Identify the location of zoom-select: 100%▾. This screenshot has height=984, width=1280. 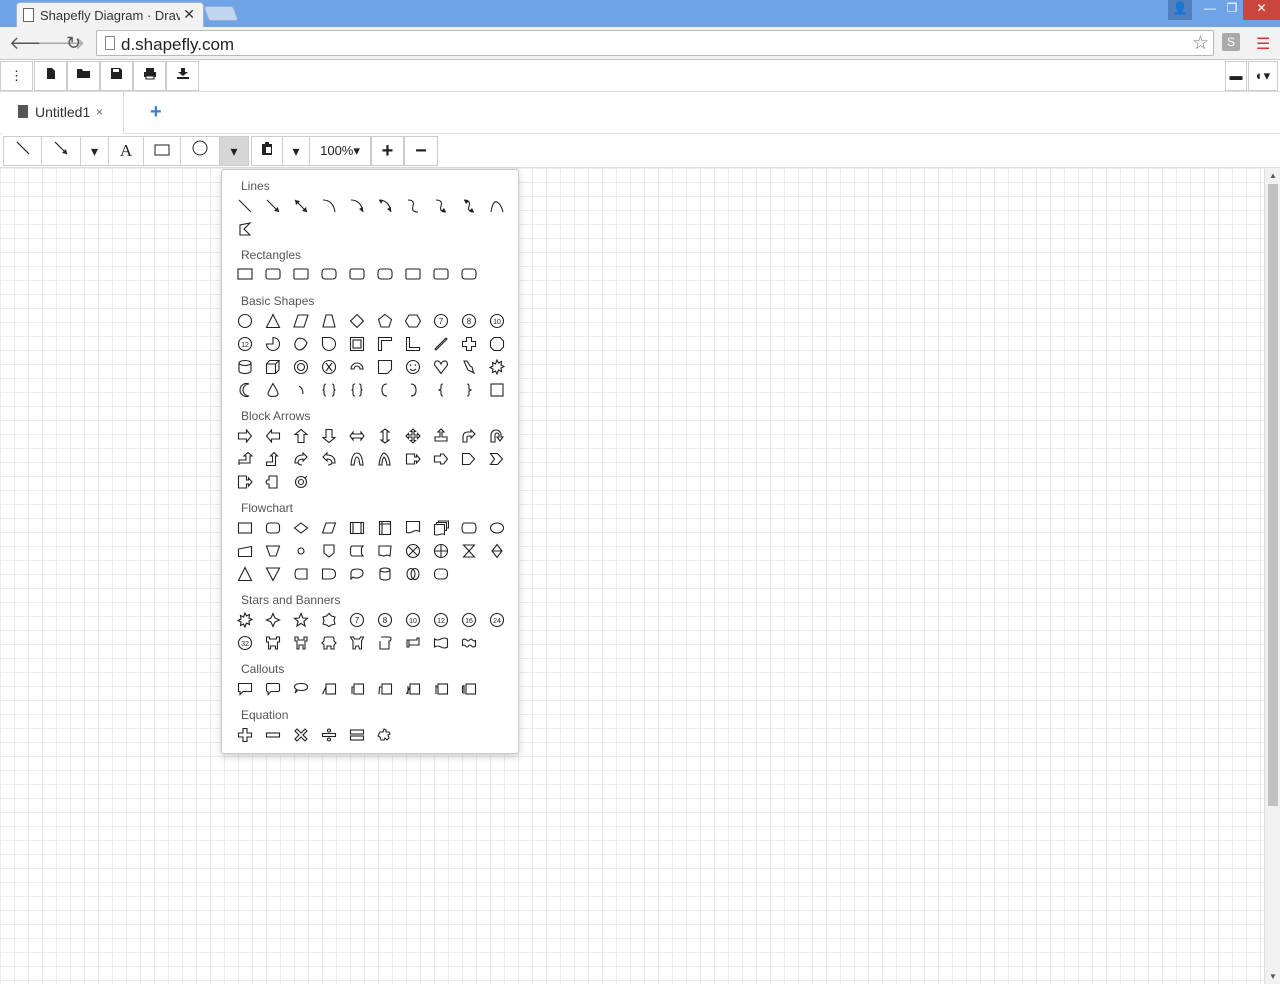
(340, 151).